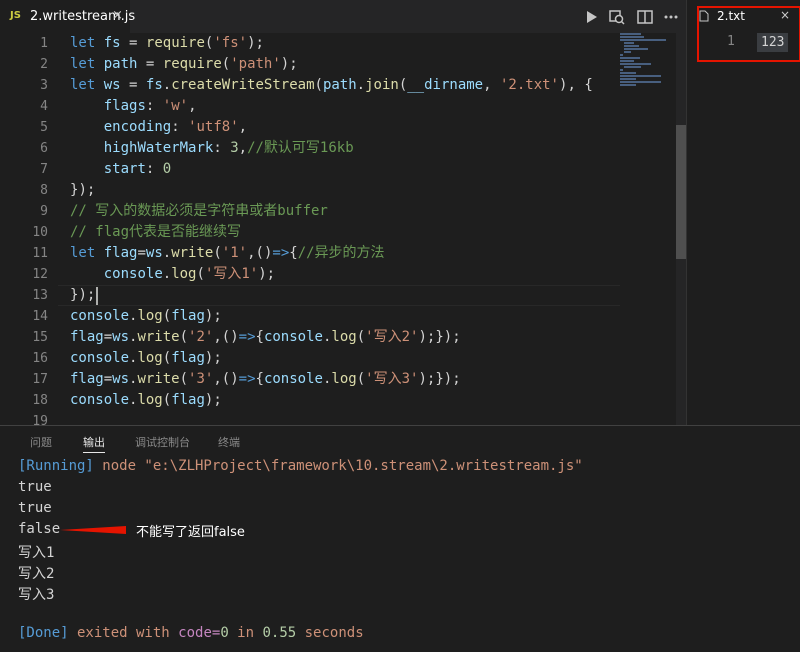 The image size is (800, 652). What do you see at coordinates (41, 442) in the screenshot?
I see `tab-problems: 问题` at bounding box center [41, 442].